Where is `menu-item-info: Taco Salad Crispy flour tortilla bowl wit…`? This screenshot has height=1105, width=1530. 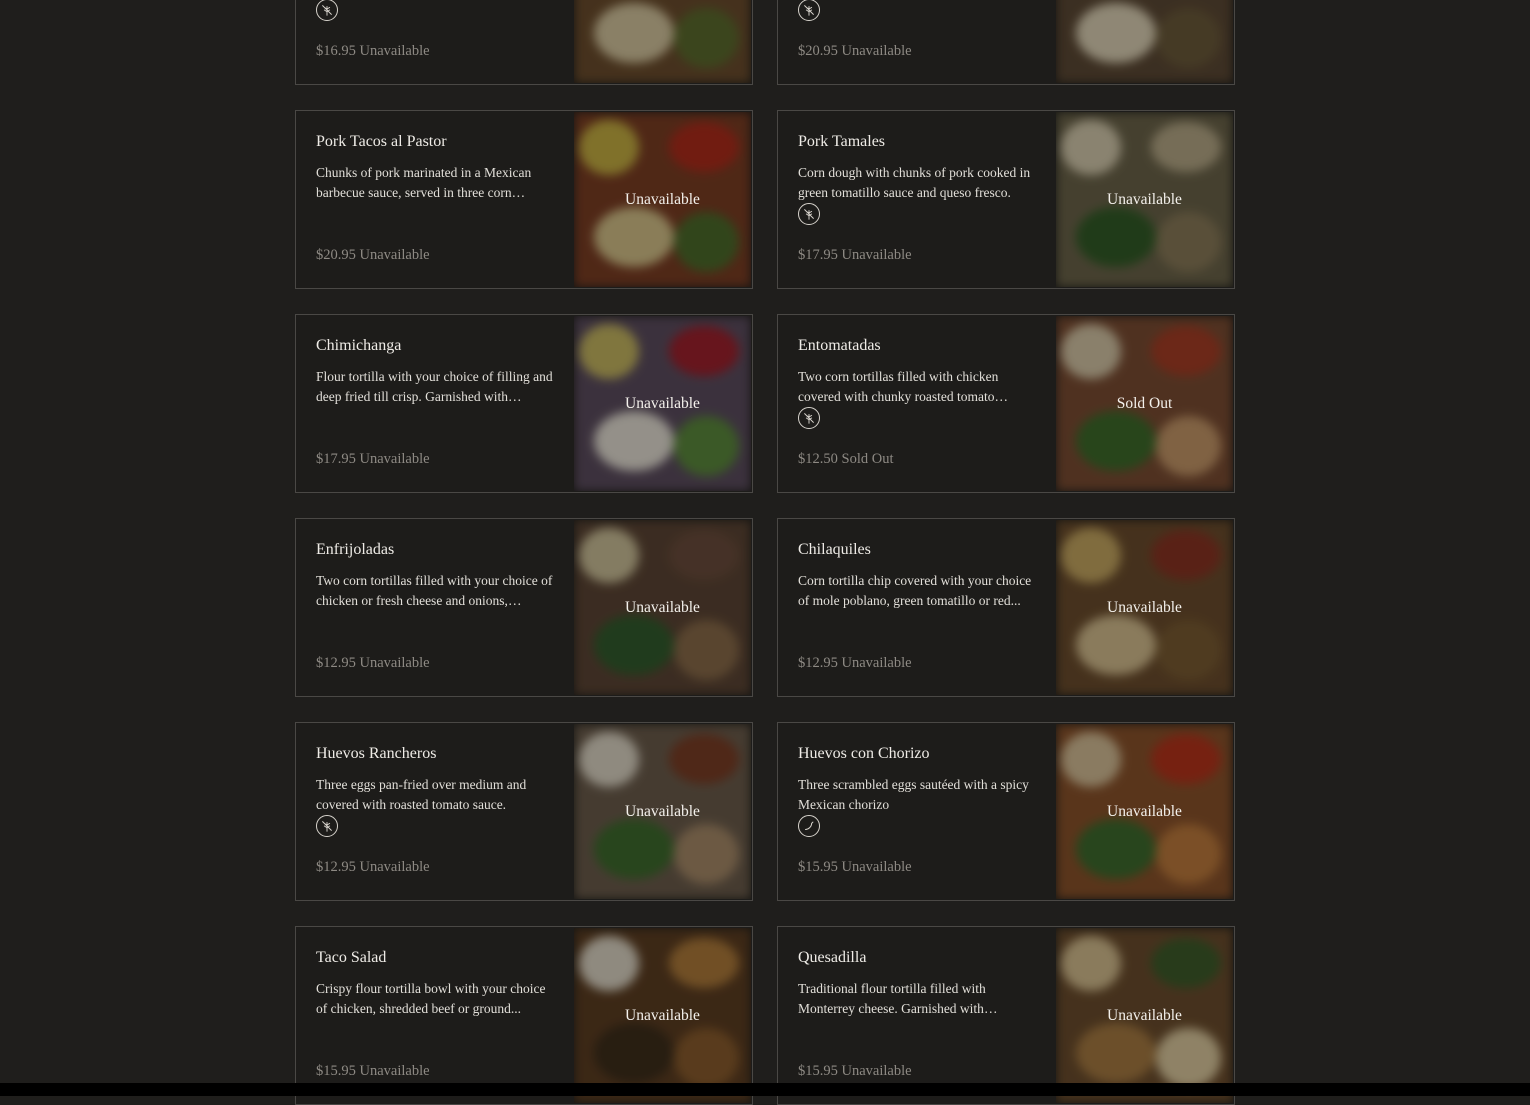 menu-item-info: Taco Salad Crispy flour tortilla bowl wit… is located at coordinates (436, 1015).